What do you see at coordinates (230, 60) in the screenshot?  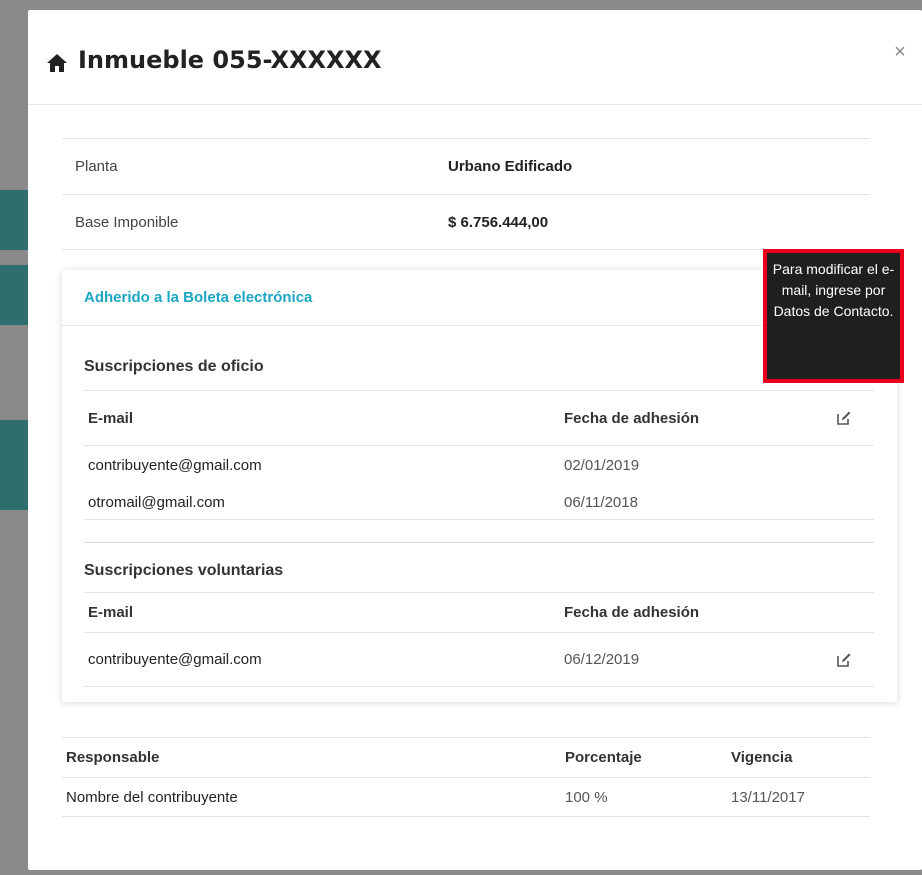 I see `modal-title: Inmueble 055-XXXXXX` at bounding box center [230, 60].